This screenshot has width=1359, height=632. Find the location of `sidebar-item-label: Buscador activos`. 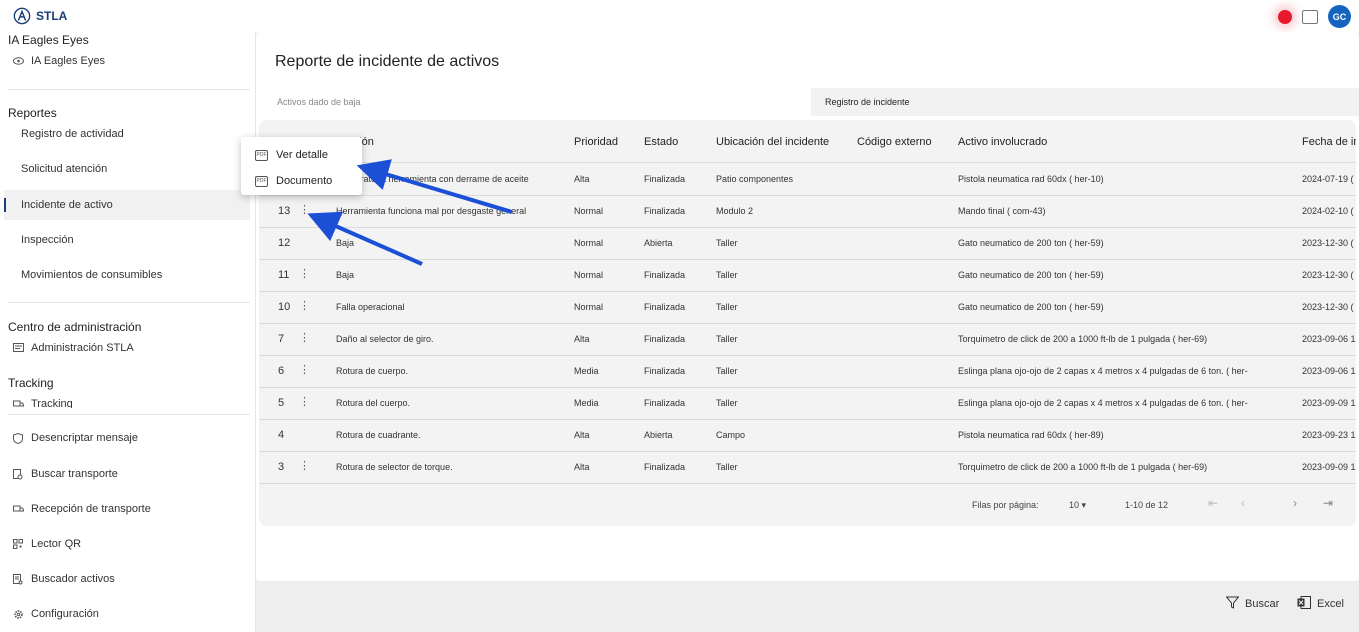

sidebar-item-label: Buscador activos is located at coordinates (73, 579).